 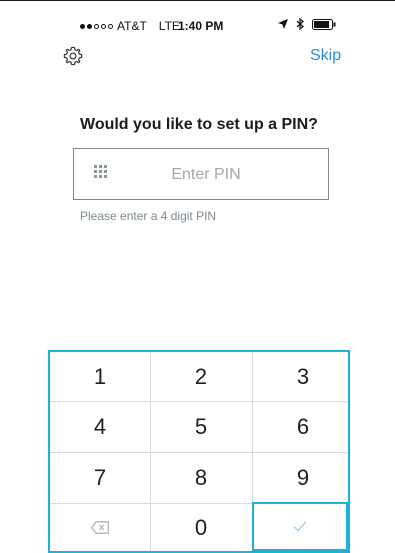 What do you see at coordinates (199, 124) in the screenshot?
I see `page-title: Would you like to set up a PIN?` at bounding box center [199, 124].